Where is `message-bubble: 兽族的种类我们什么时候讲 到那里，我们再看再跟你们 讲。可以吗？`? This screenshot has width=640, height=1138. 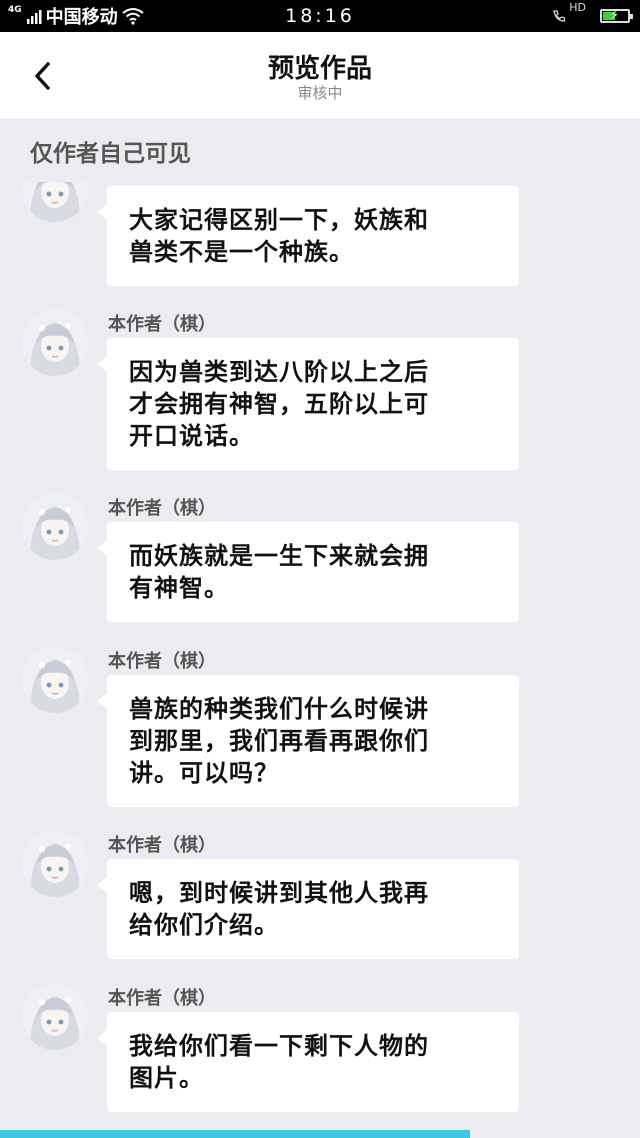 message-bubble: 兽族的种类我们什么时候讲 到那里，我们再看再跟你们 讲。可以吗？ is located at coordinates (308, 741).